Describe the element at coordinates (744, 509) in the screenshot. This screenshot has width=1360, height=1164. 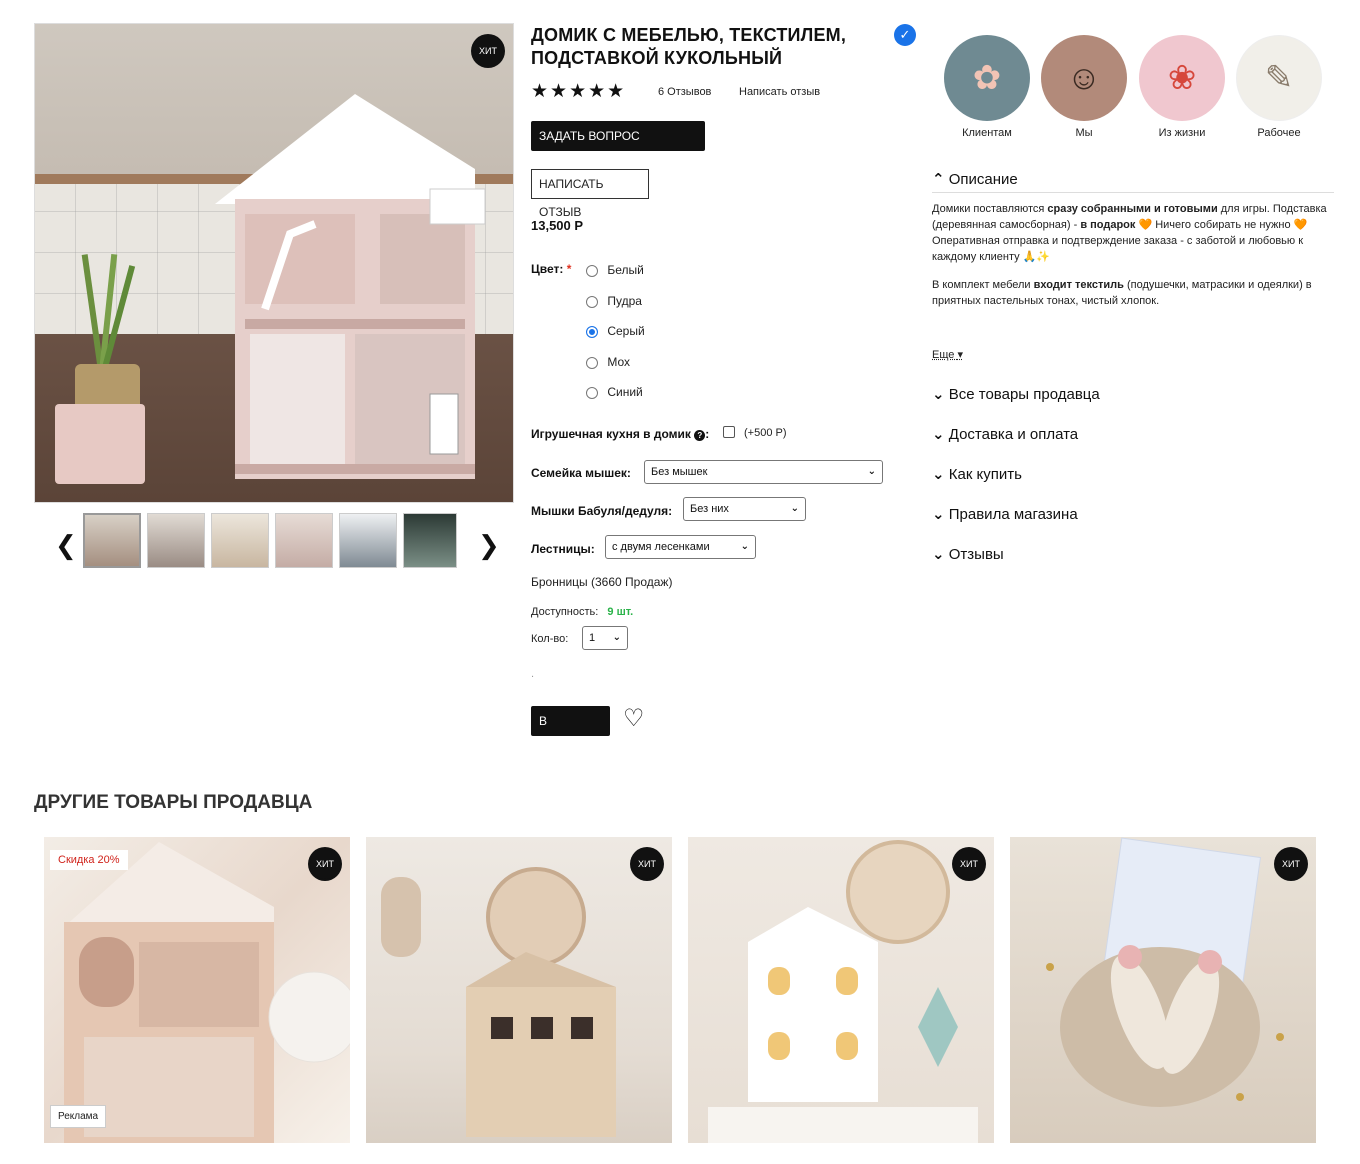
I see `grandparents-select: Без них ⌄` at that location.